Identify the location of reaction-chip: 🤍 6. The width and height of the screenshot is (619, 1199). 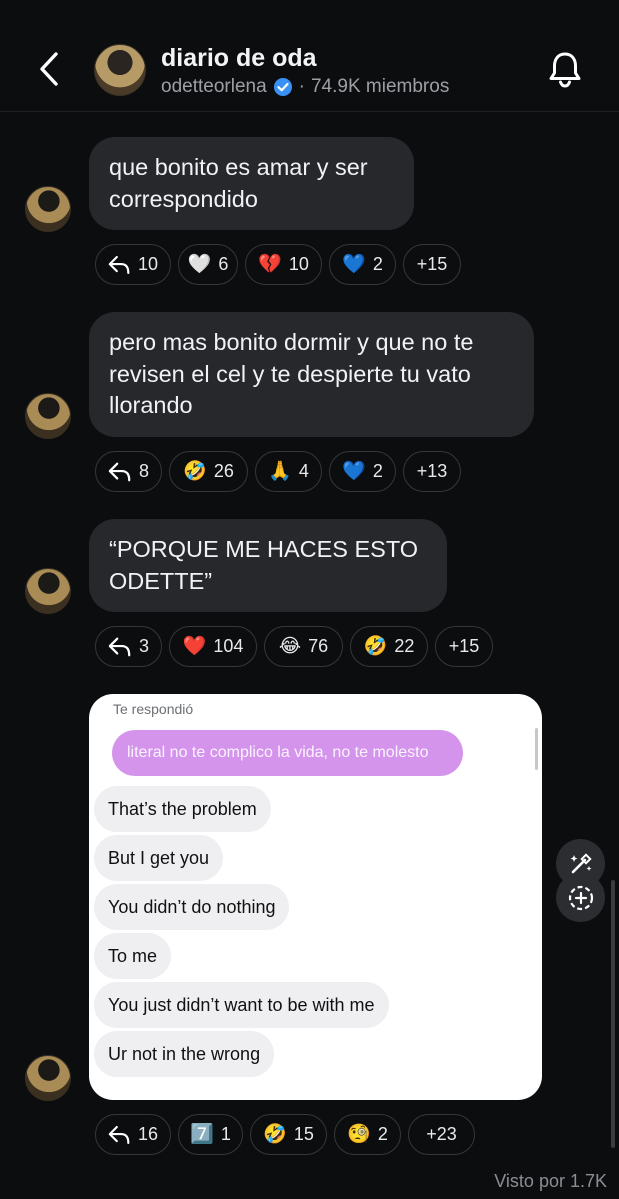
(208, 264).